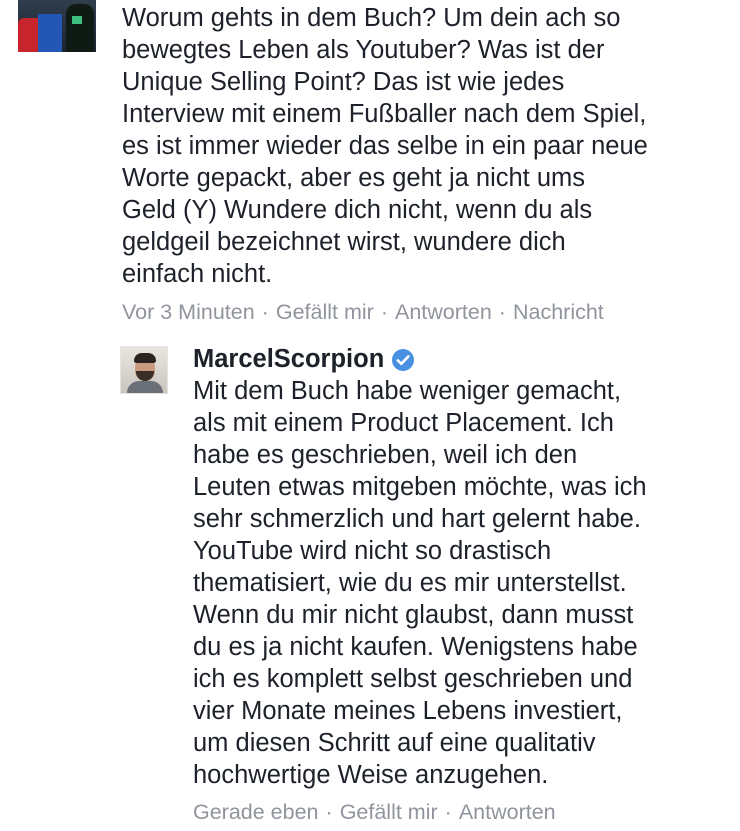 Image resolution: width=740 pixels, height=831 pixels. What do you see at coordinates (403, 360) in the screenshot?
I see `verified-badge-icon` at bounding box center [403, 360].